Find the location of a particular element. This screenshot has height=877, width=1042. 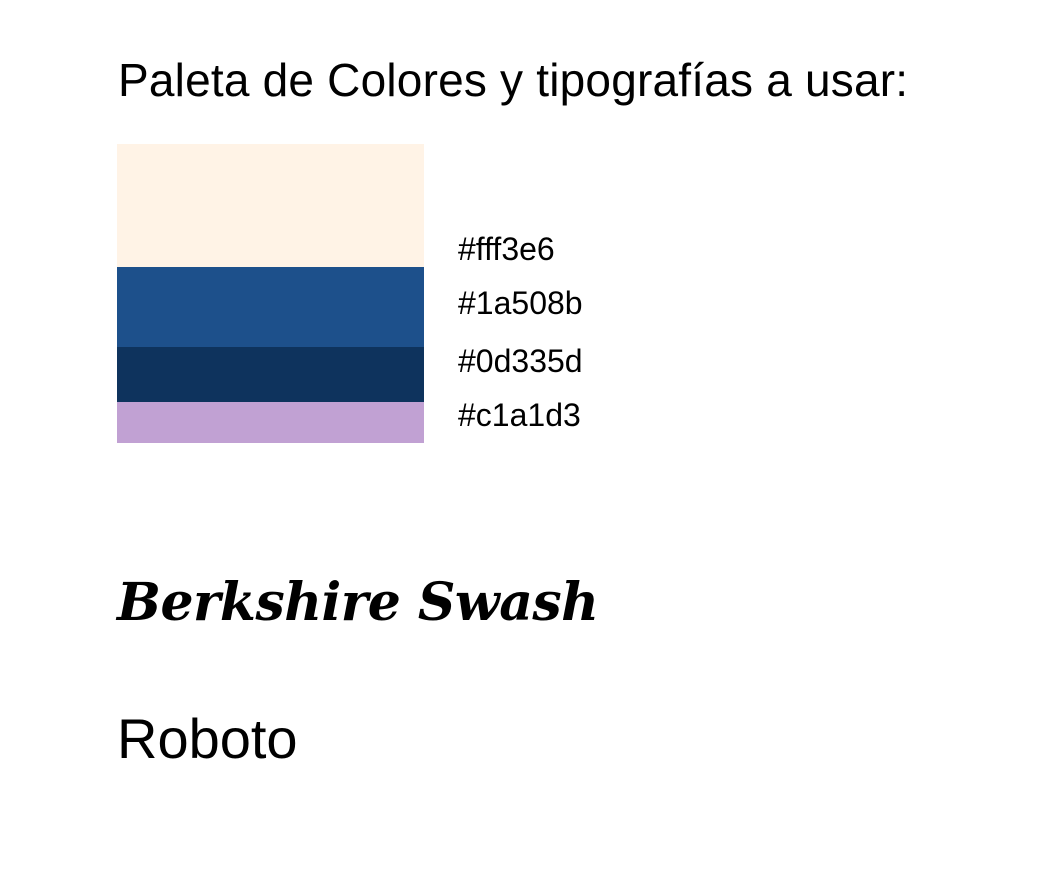

color-palette is located at coordinates (270, 293).